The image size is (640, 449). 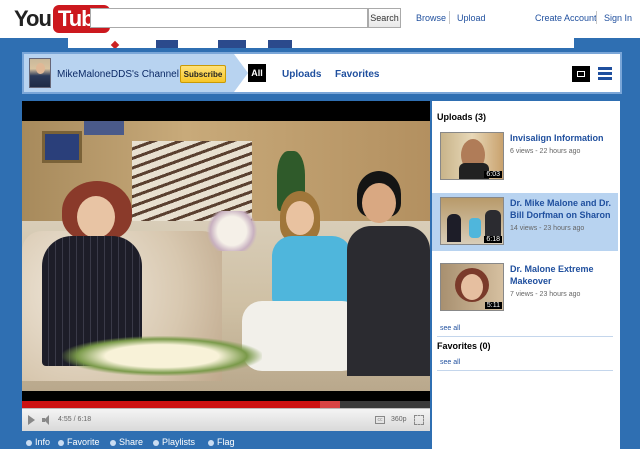 I want to click on info-label: Info, so click(x=43, y=442).